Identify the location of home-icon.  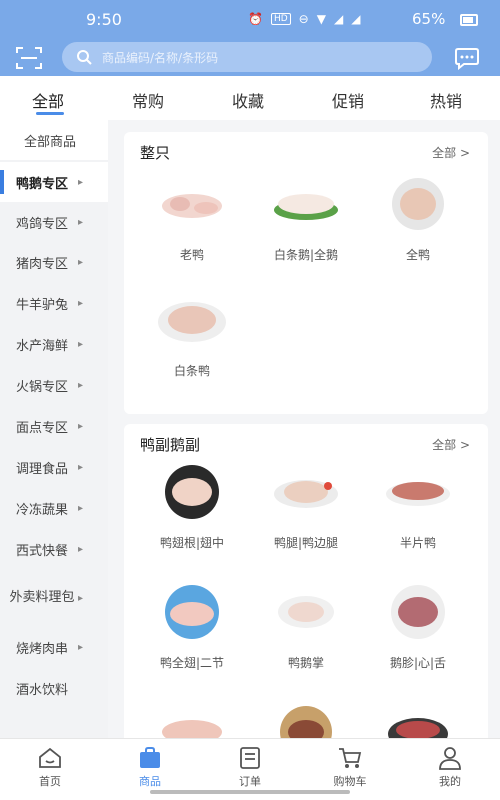
(50, 757).